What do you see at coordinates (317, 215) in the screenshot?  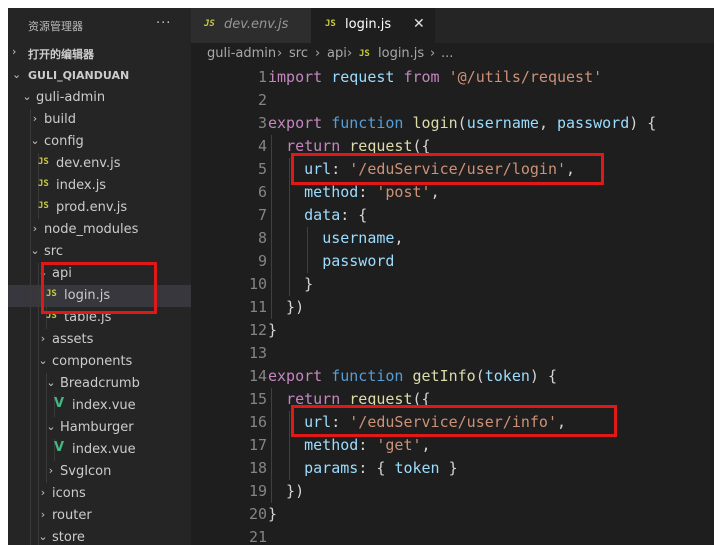 I see `code-text: data: {` at bounding box center [317, 215].